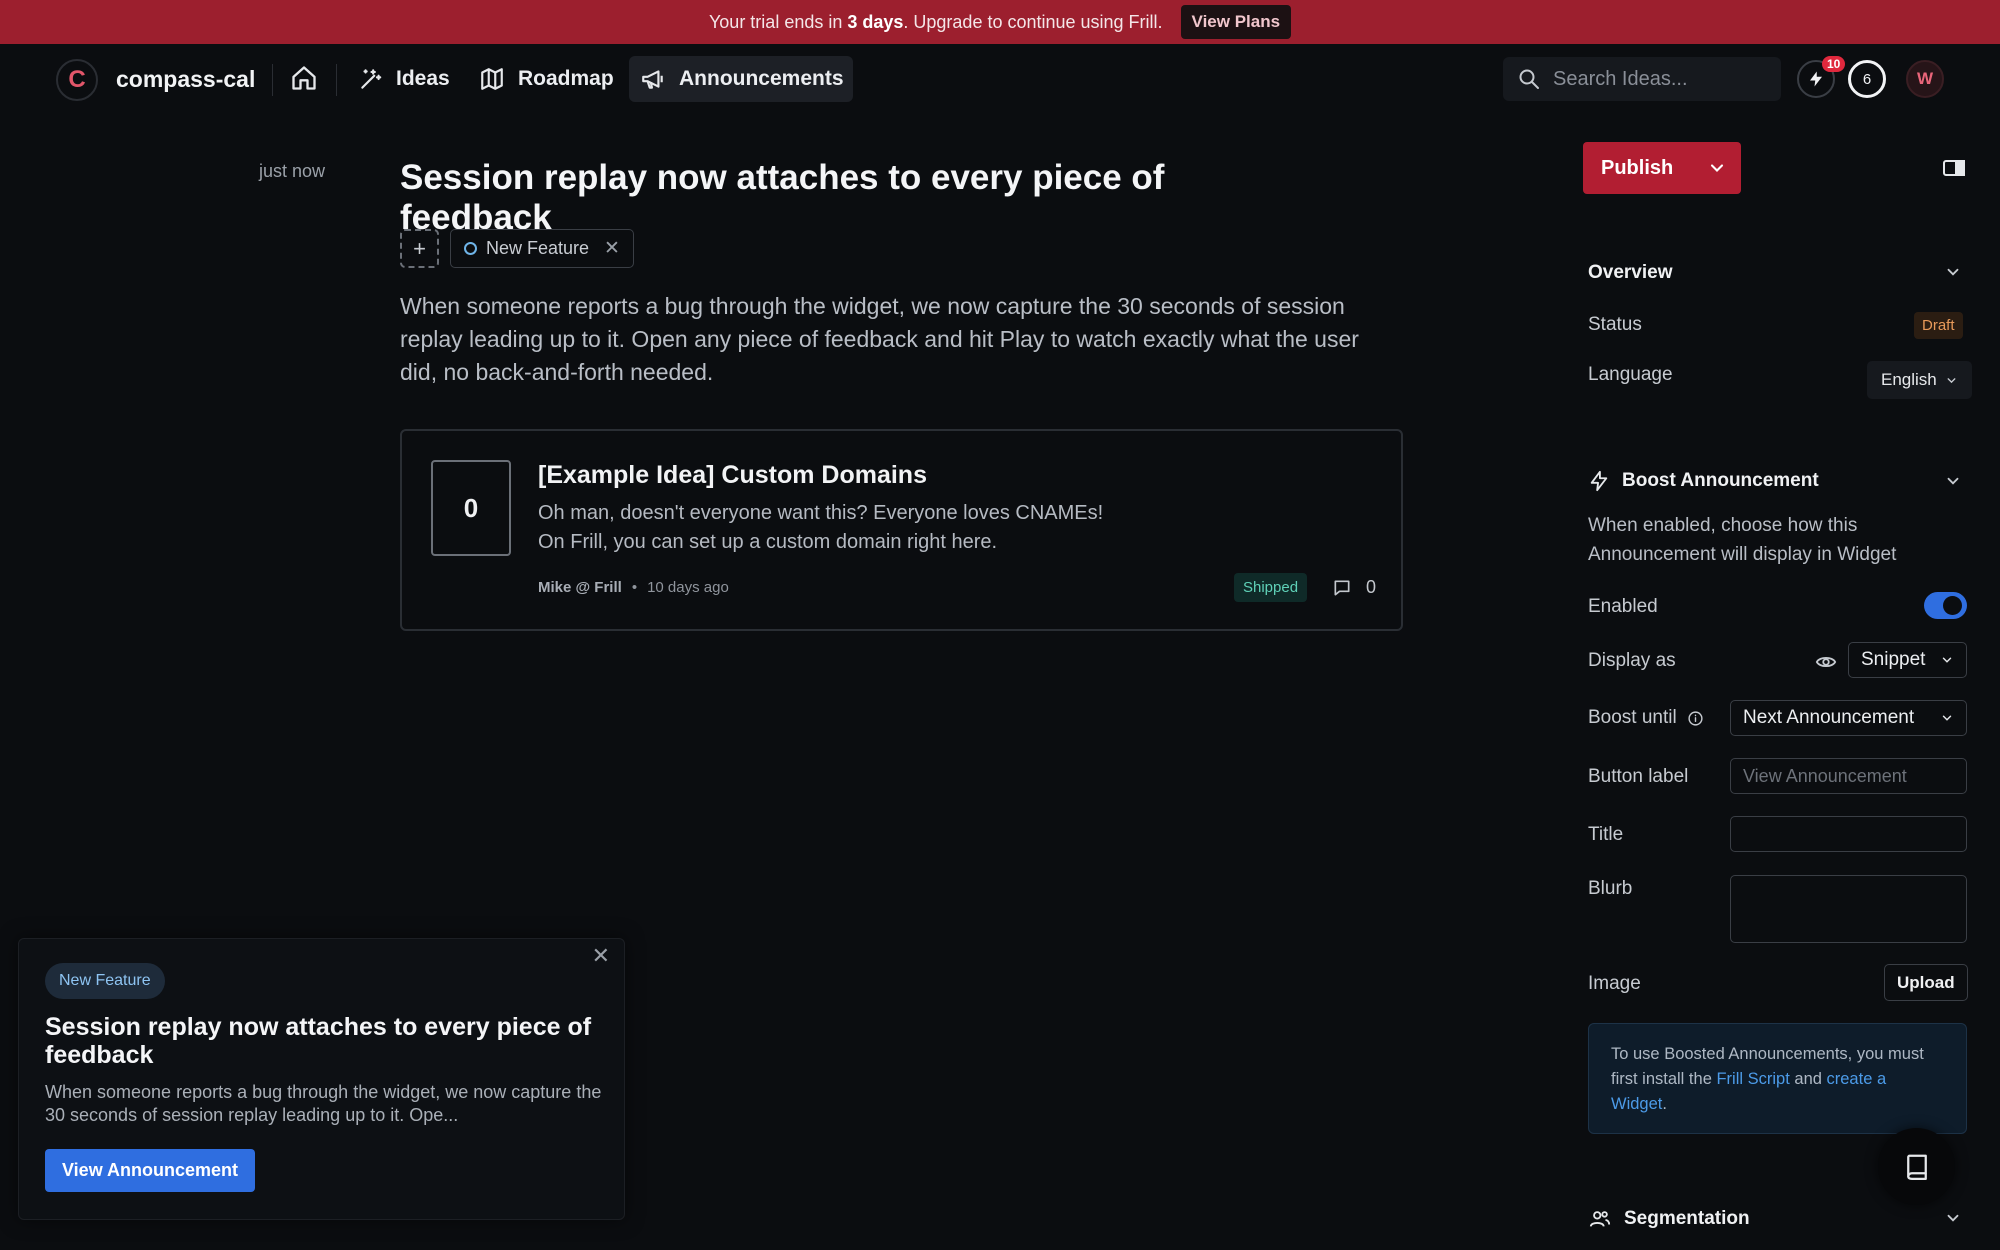 The width and height of the screenshot is (2000, 1250). Describe the element at coordinates (492, 79) in the screenshot. I see `map-icon` at that location.